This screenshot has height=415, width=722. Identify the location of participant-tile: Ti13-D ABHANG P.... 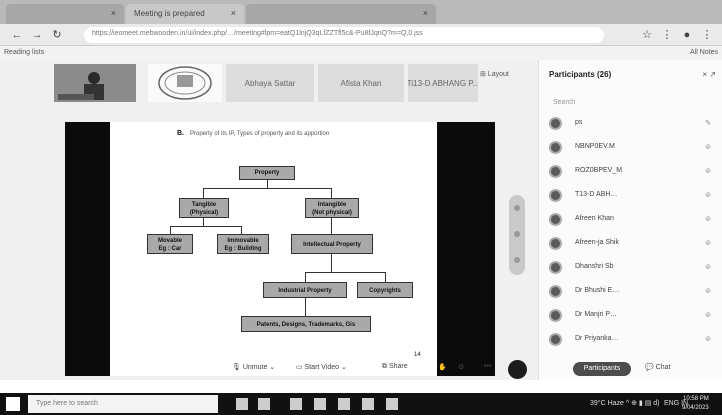
(443, 83).